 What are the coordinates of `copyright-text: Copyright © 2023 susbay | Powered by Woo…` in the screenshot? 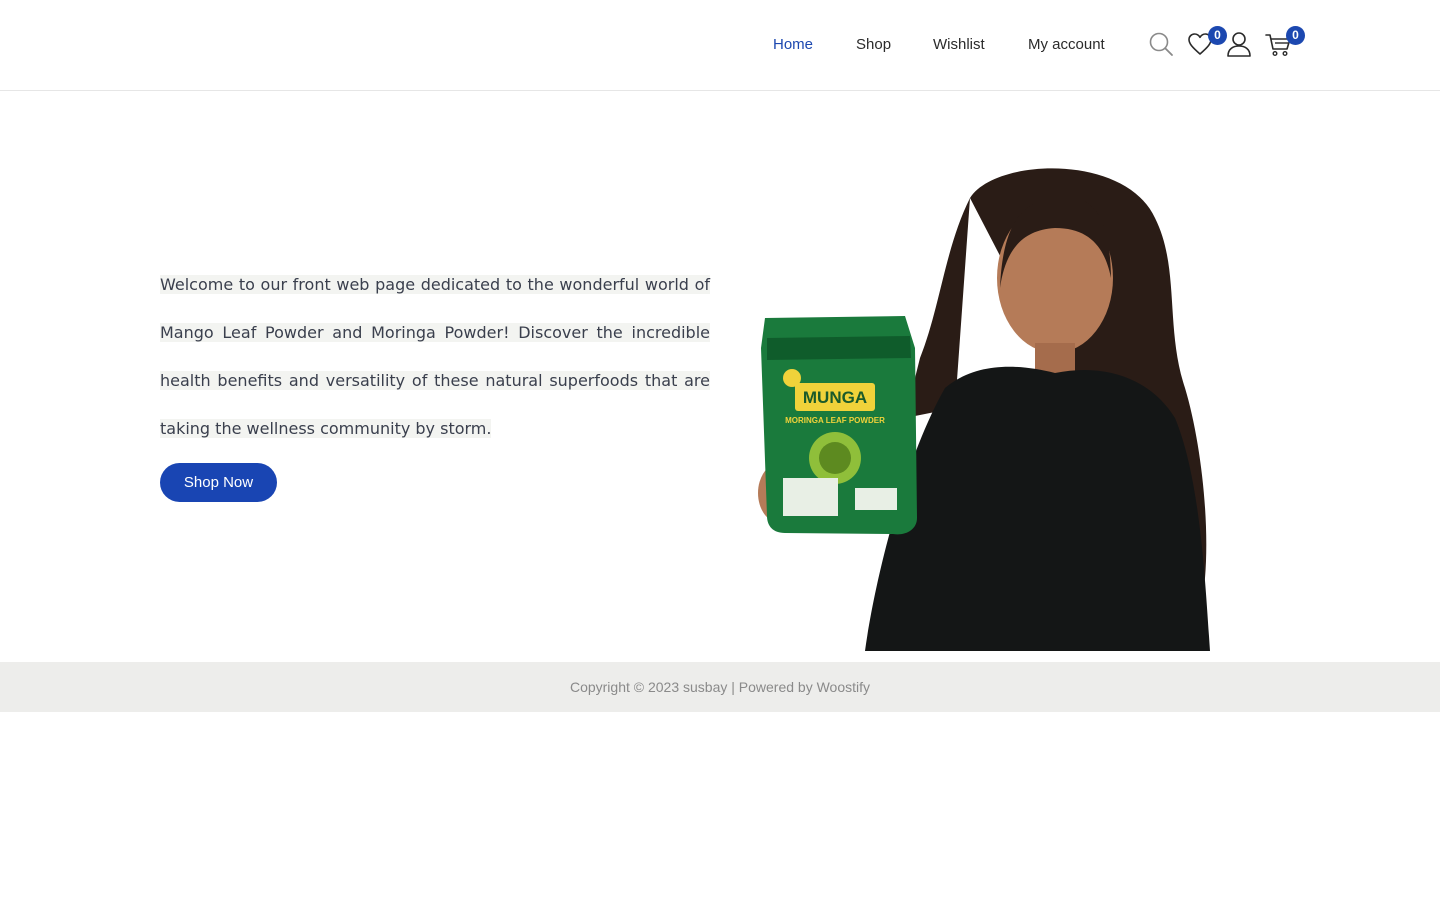 It's located at (720, 687).